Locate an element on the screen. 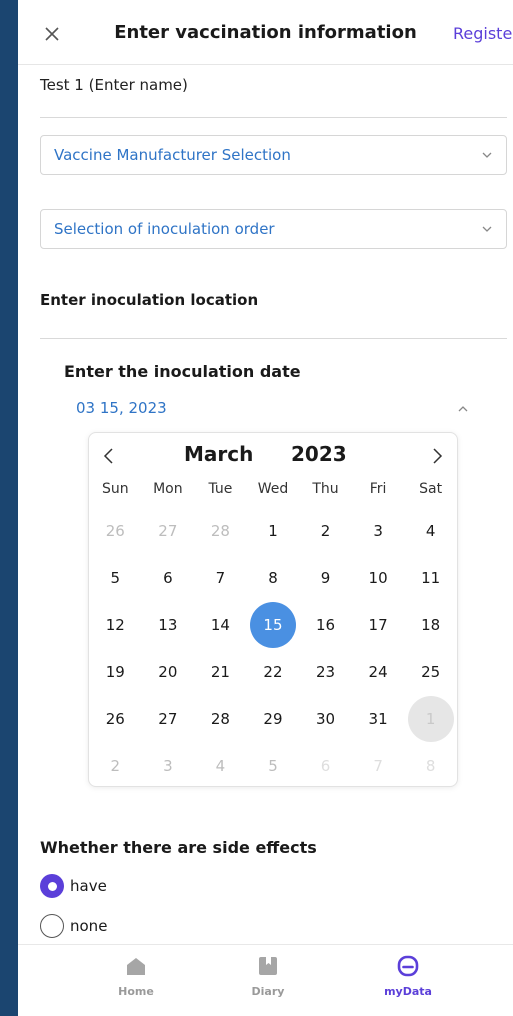  day-number: 8 is located at coordinates (430, 765).